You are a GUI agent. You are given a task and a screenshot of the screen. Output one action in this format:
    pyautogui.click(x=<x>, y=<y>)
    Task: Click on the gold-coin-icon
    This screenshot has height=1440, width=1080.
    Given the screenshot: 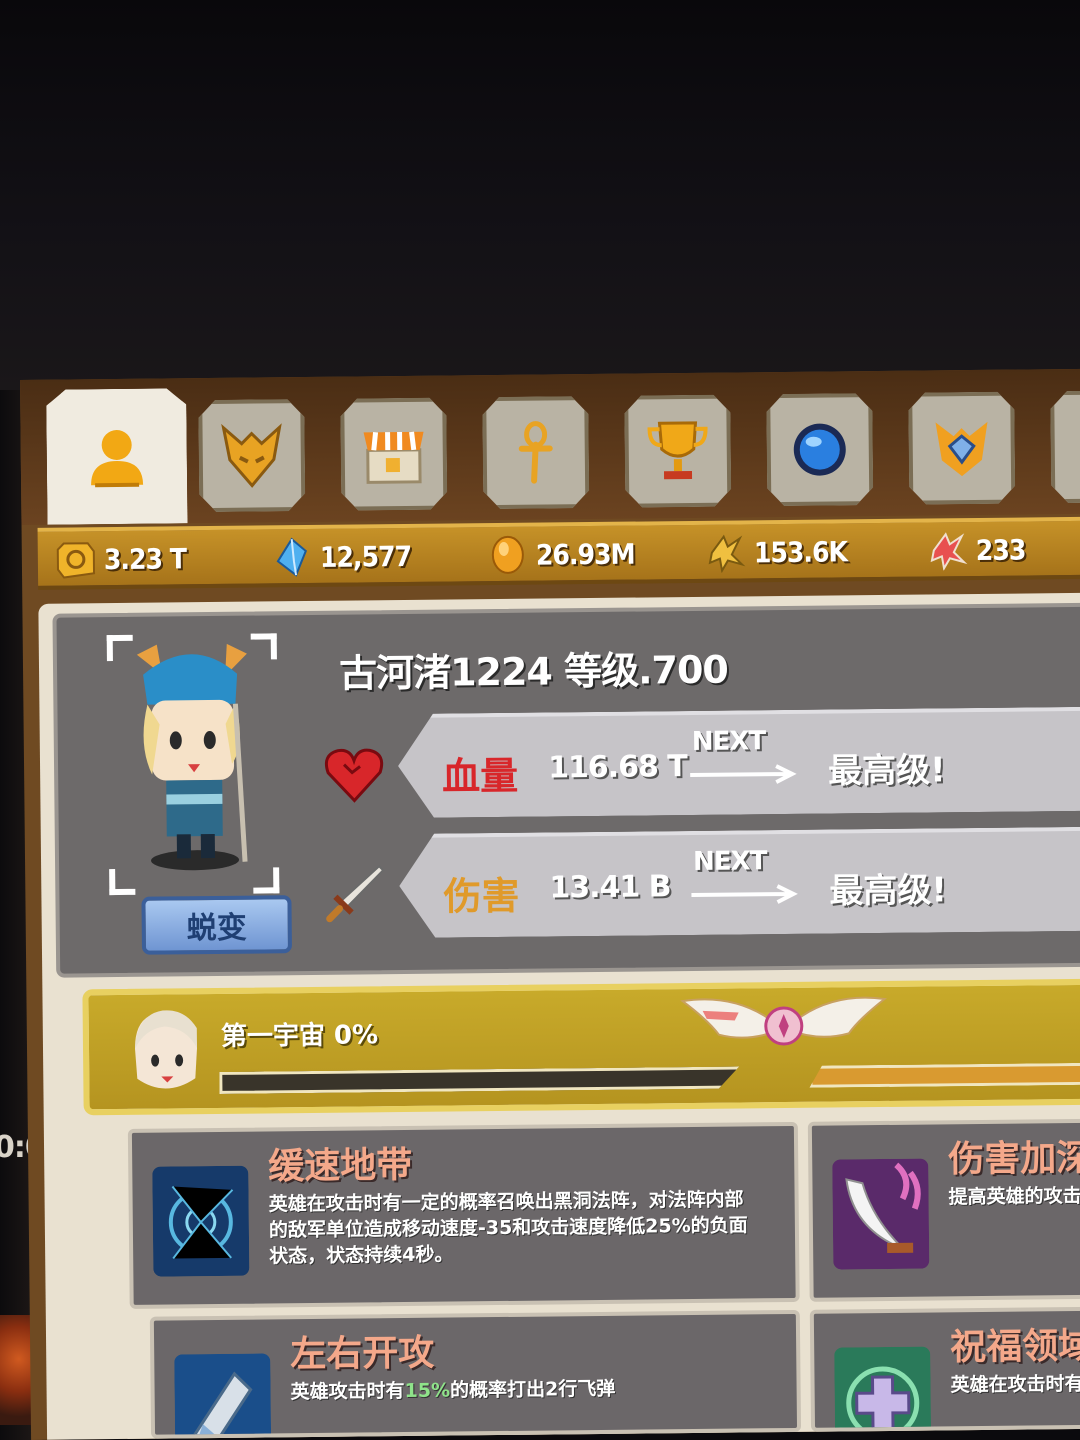 What is the action you would take?
    pyautogui.click(x=76, y=560)
    